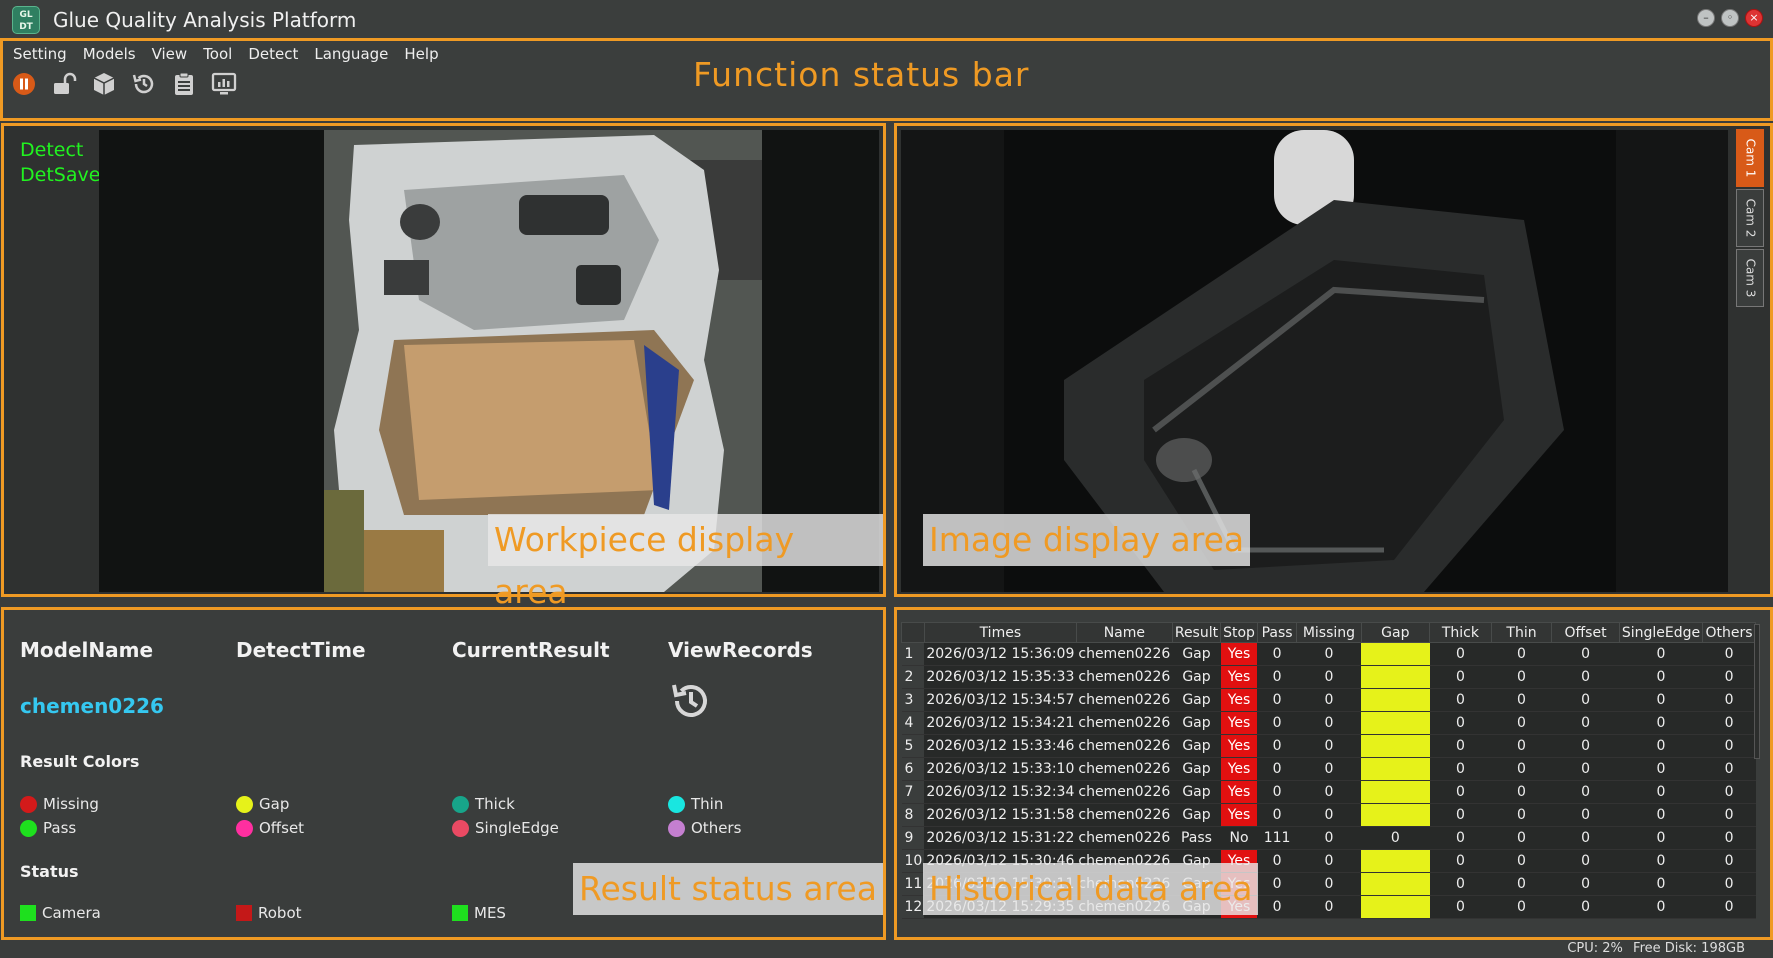  Describe the element at coordinates (490, 913) in the screenshot. I see `status-mes-label: MES` at that location.